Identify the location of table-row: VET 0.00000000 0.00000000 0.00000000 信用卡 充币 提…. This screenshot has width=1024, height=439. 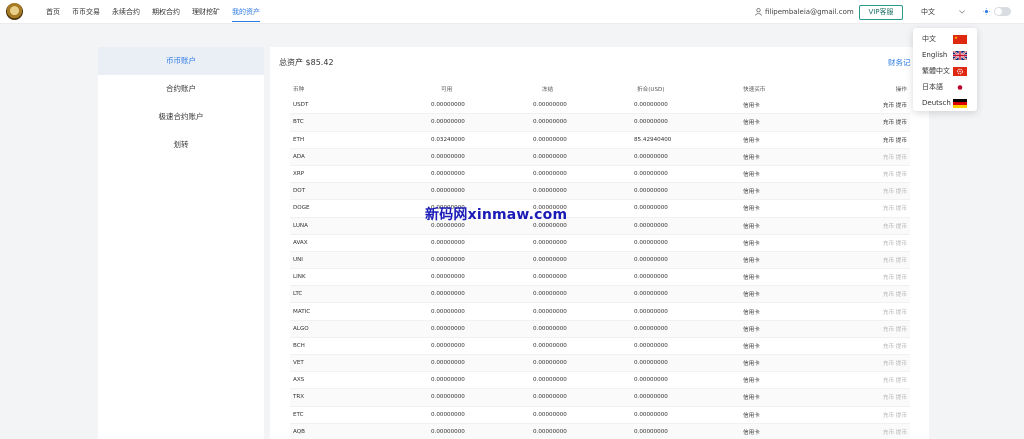
(600, 364).